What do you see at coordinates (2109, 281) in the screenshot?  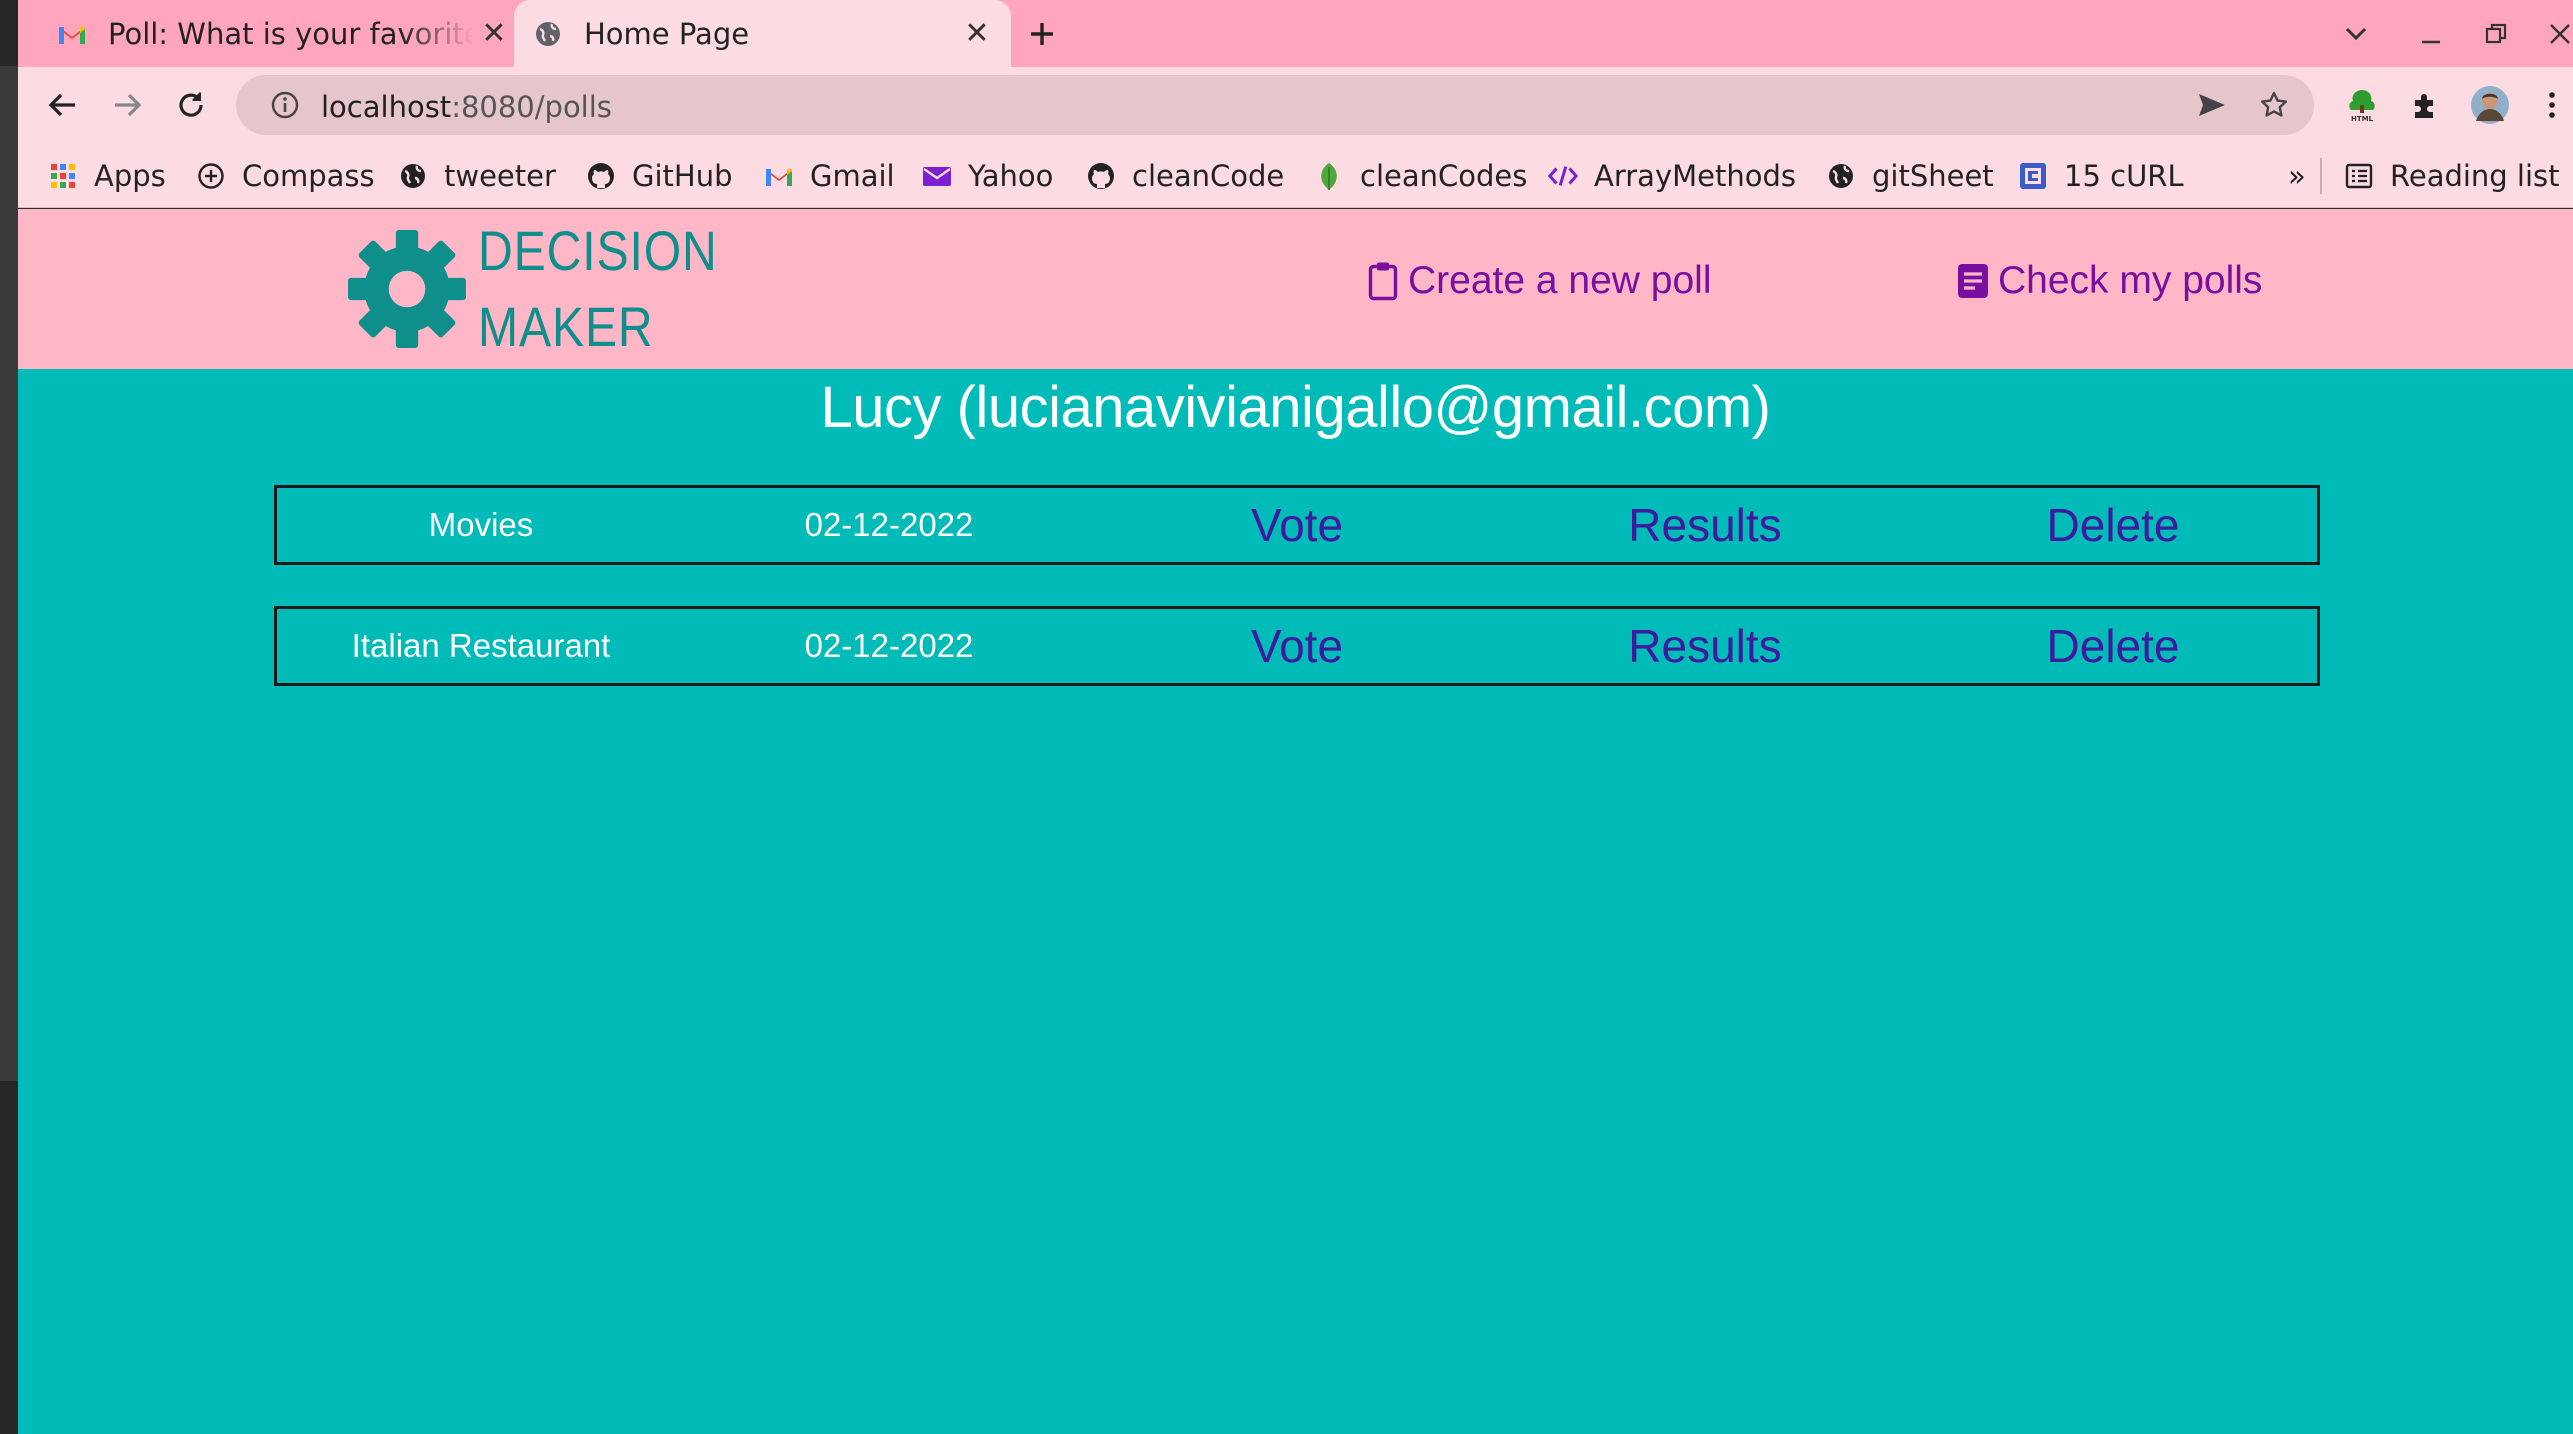 I see `nav-check-polls: Check my polls` at bounding box center [2109, 281].